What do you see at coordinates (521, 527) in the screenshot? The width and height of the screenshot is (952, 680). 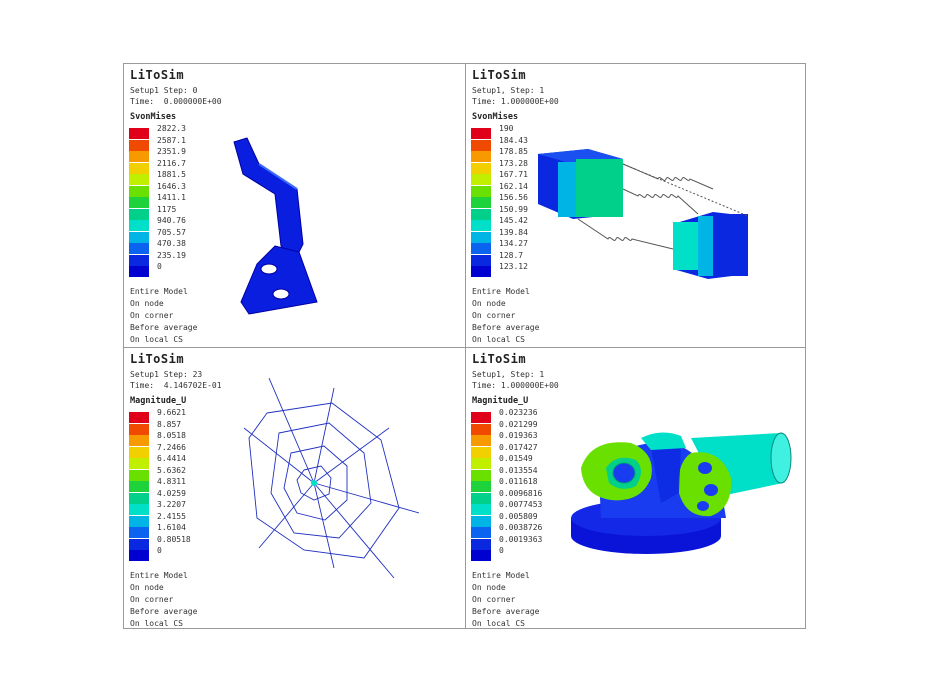 I see `legend-value: 0.0038726` at bounding box center [521, 527].